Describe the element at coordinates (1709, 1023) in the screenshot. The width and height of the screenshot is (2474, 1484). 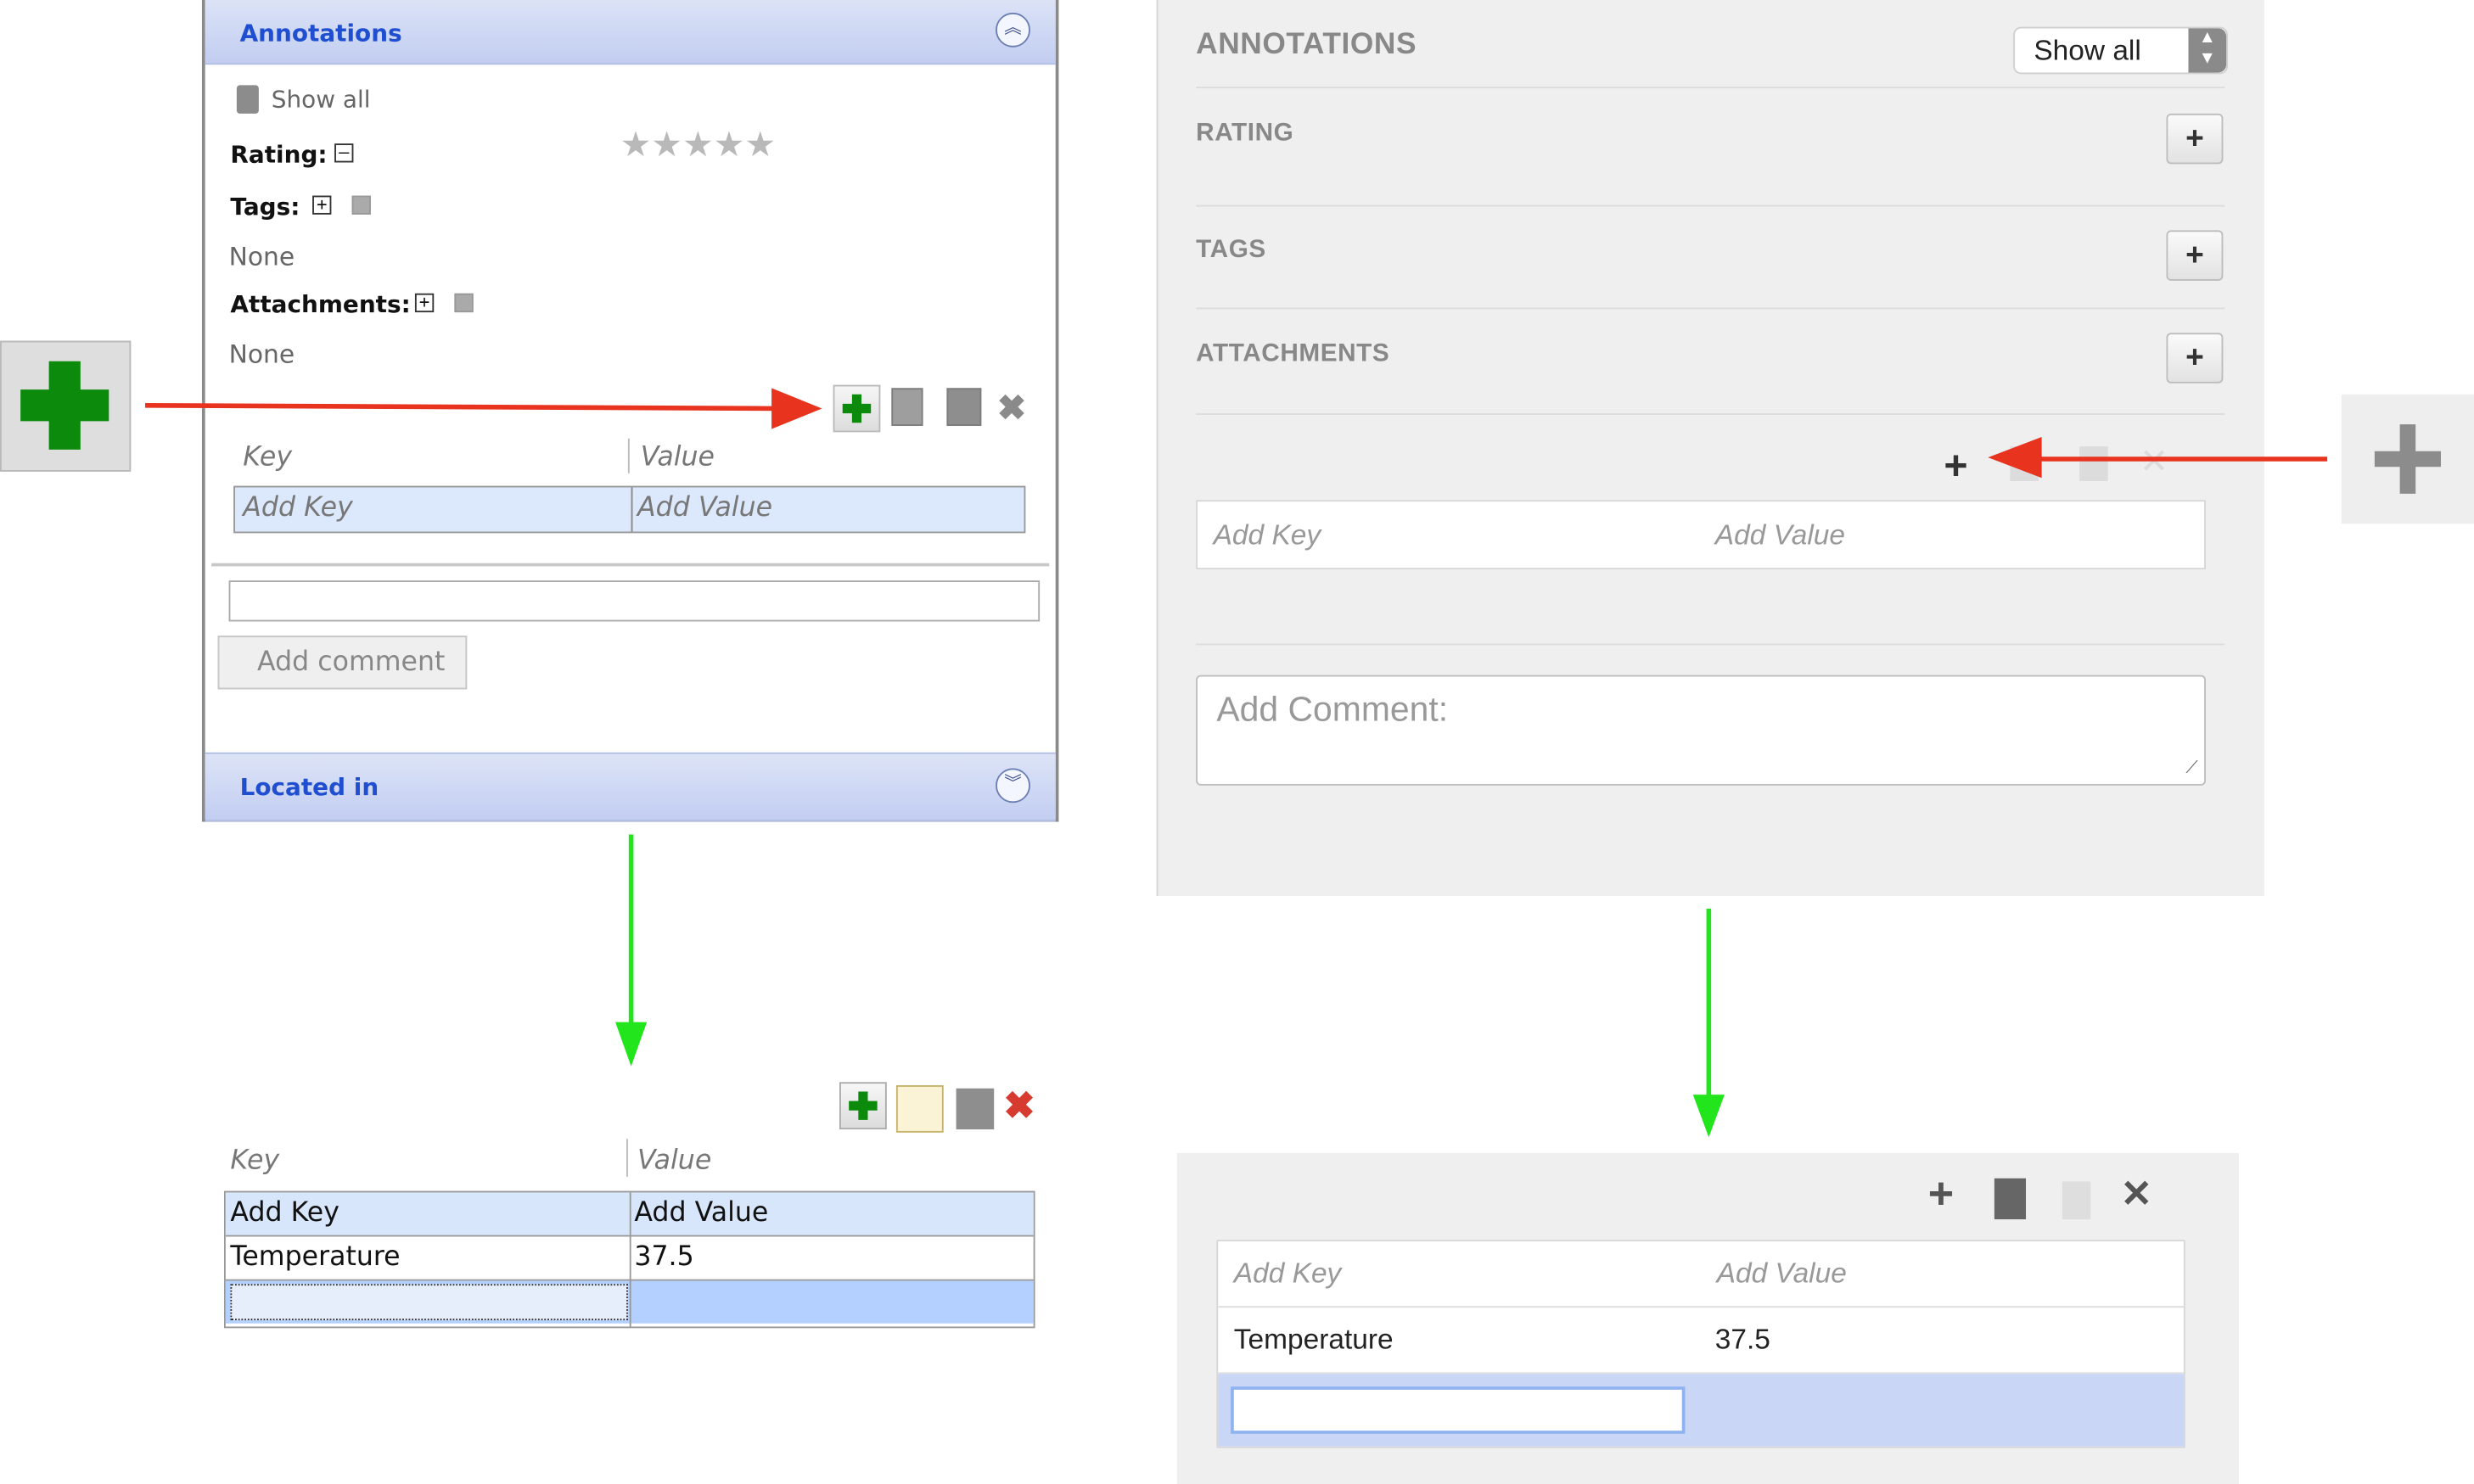
I see `green-arrow-right` at that location.